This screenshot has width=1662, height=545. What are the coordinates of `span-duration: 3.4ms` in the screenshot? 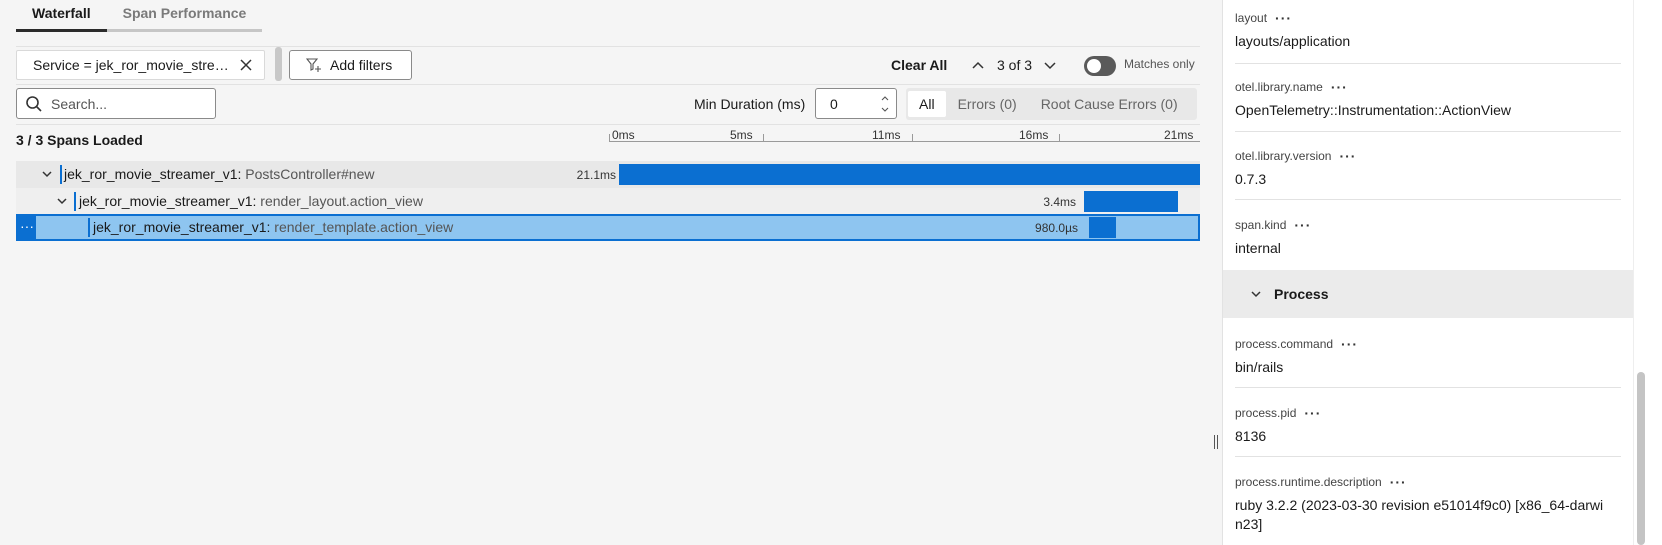 It's located at (1059, 202).